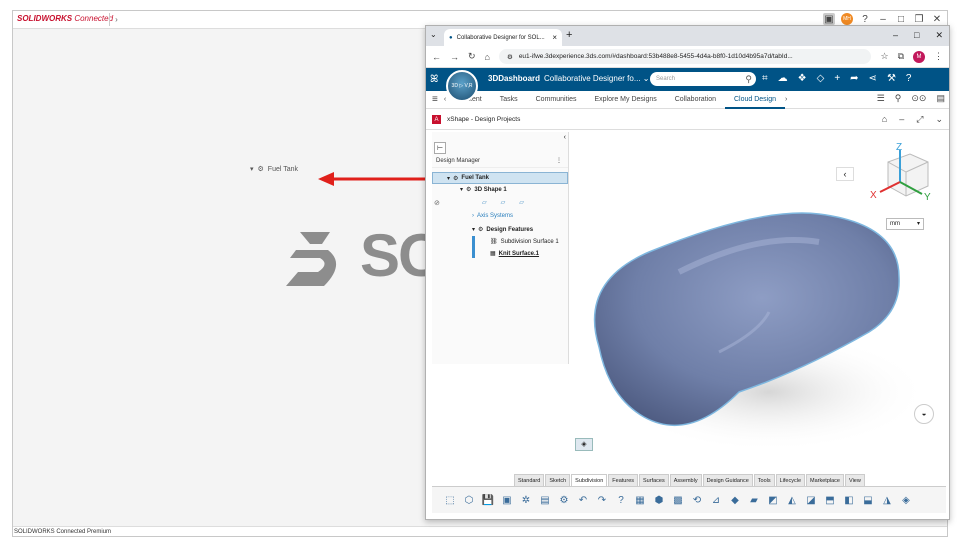 This screenshot has height=543, width=960. I want to click on new-tab-button: +, so click(569, 35).